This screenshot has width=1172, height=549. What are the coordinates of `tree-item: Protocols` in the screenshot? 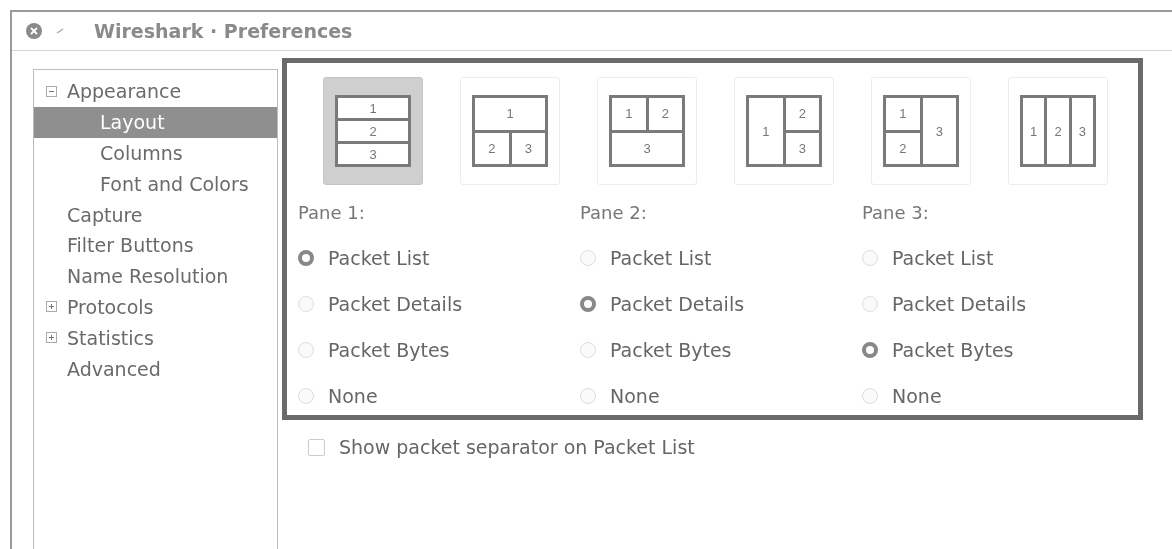 It's located at (155, 307).